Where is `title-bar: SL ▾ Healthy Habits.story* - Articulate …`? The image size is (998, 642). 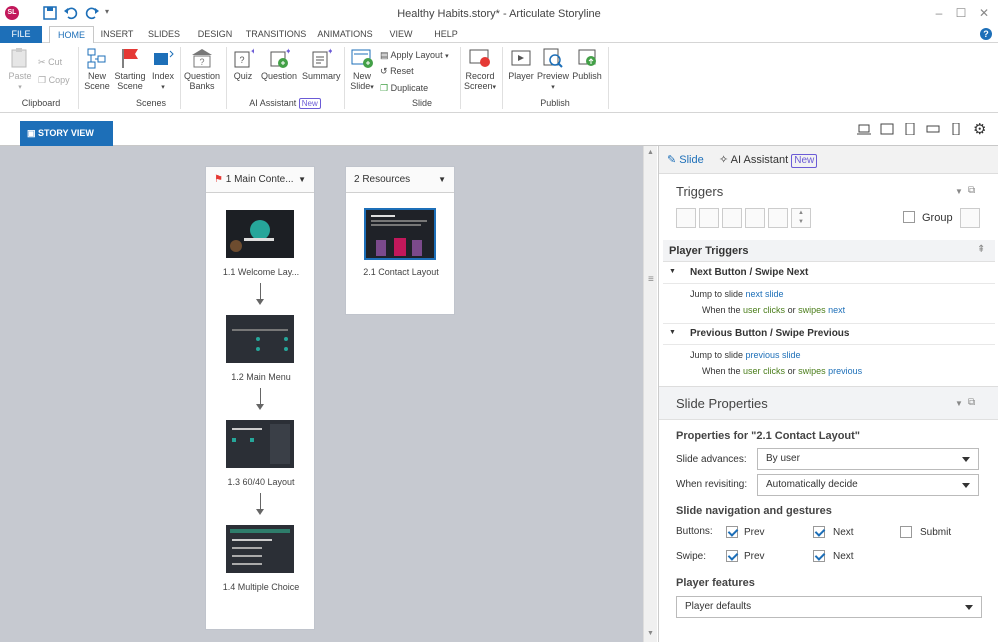
title-bar: SL ▾ Healthy Habits.story* - Articulate … is located at coordinates (499, 13).